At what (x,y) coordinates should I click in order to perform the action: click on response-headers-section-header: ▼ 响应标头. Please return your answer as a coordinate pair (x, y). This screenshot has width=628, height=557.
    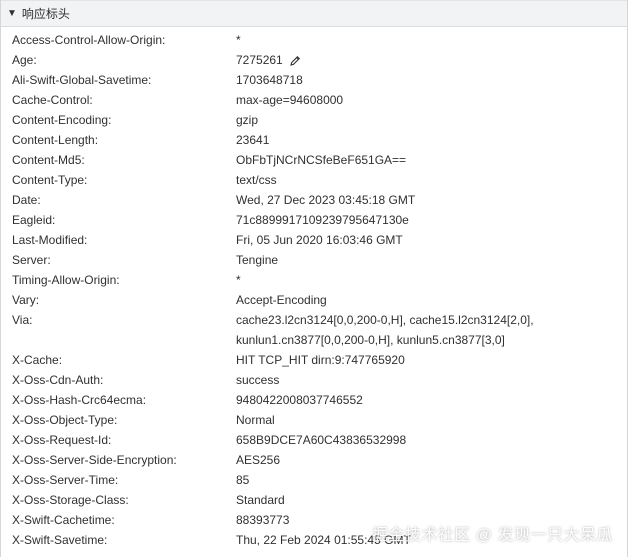
    Looking at the image, I should click on (314, 13).